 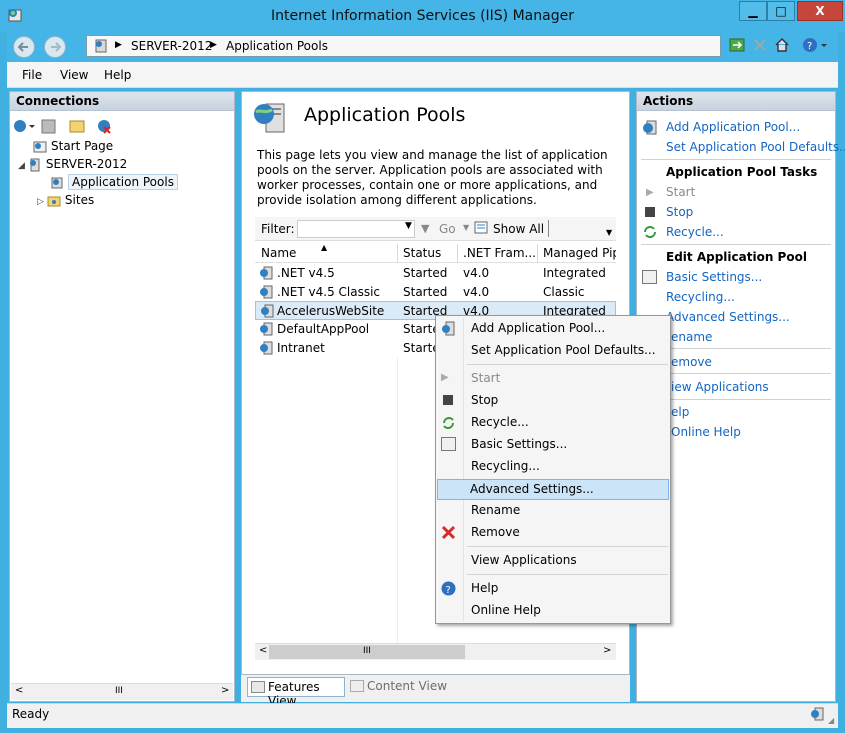 I want to click on connections-hscrollbar: < III >, so click(x=122, y=691).